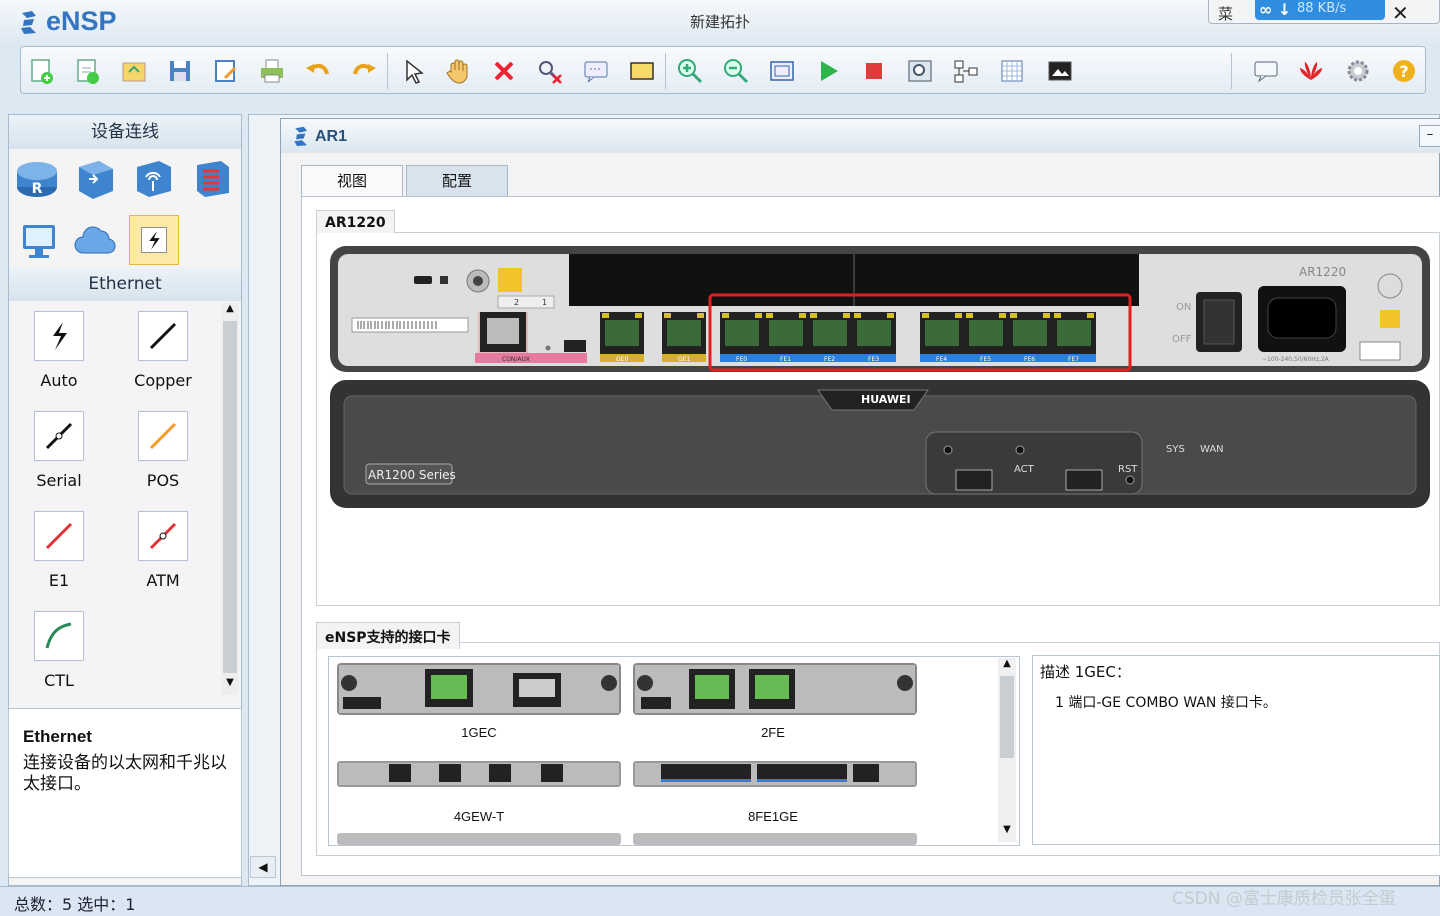  I want to click on capture-icon, so click(920, 71).